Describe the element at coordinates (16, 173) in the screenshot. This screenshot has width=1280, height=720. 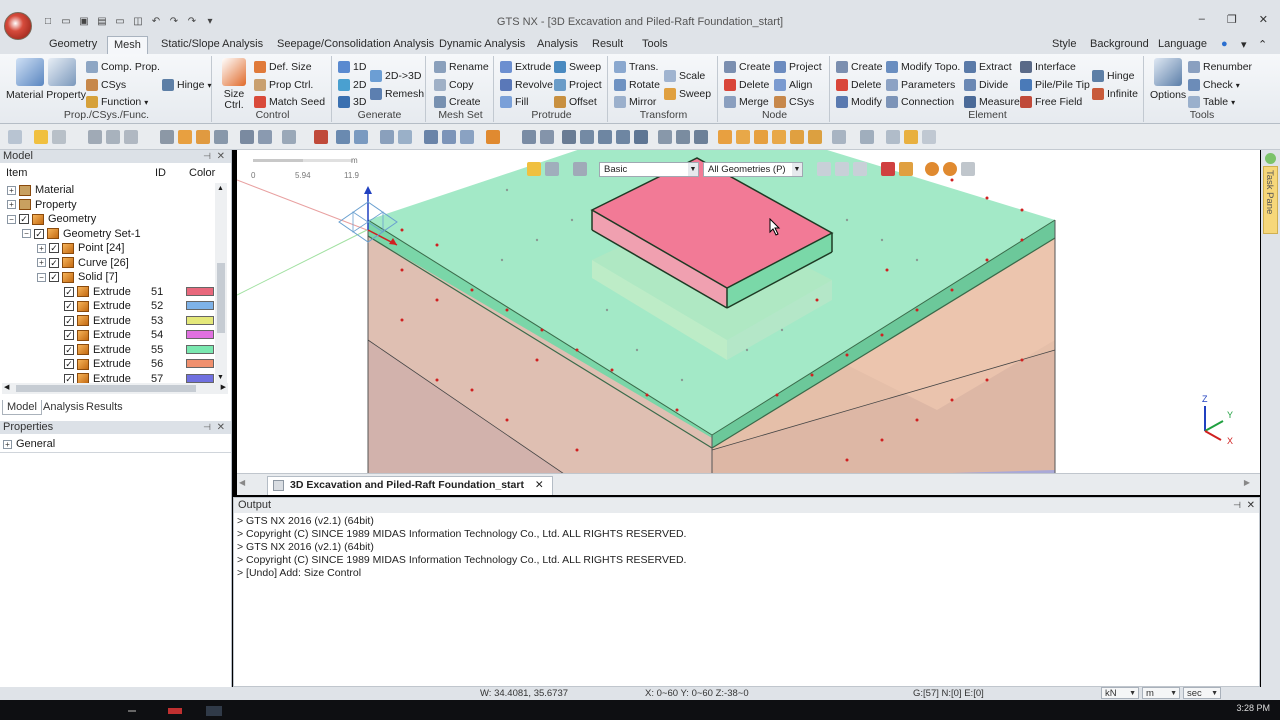
I see `column-item: Item` at that location.